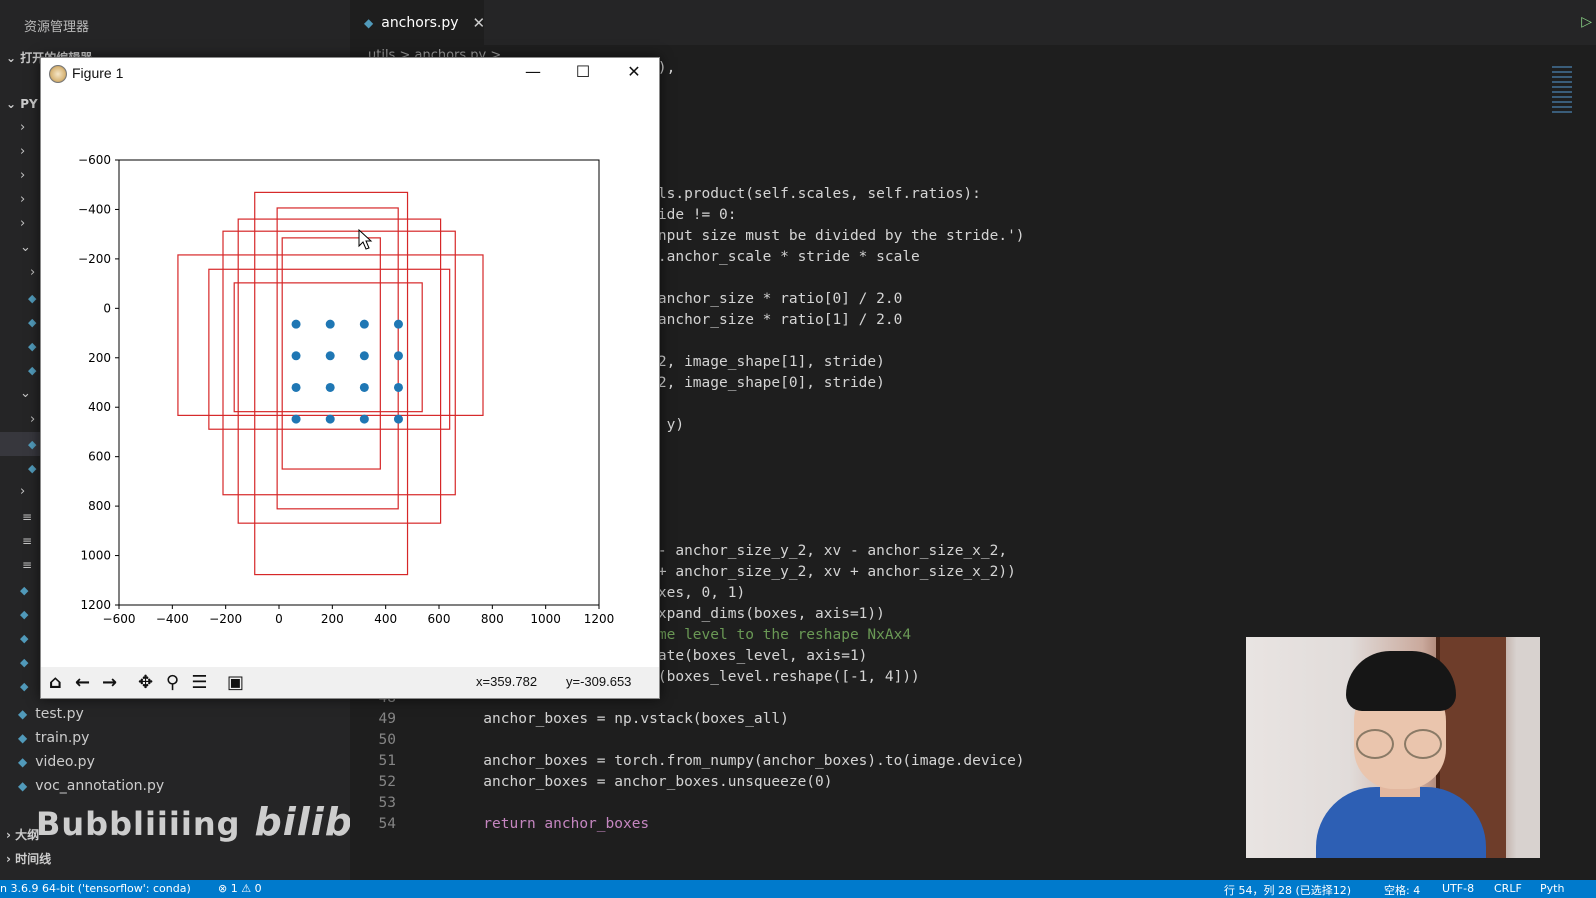  I want to click on back-icon: ←, so click(82, 682).